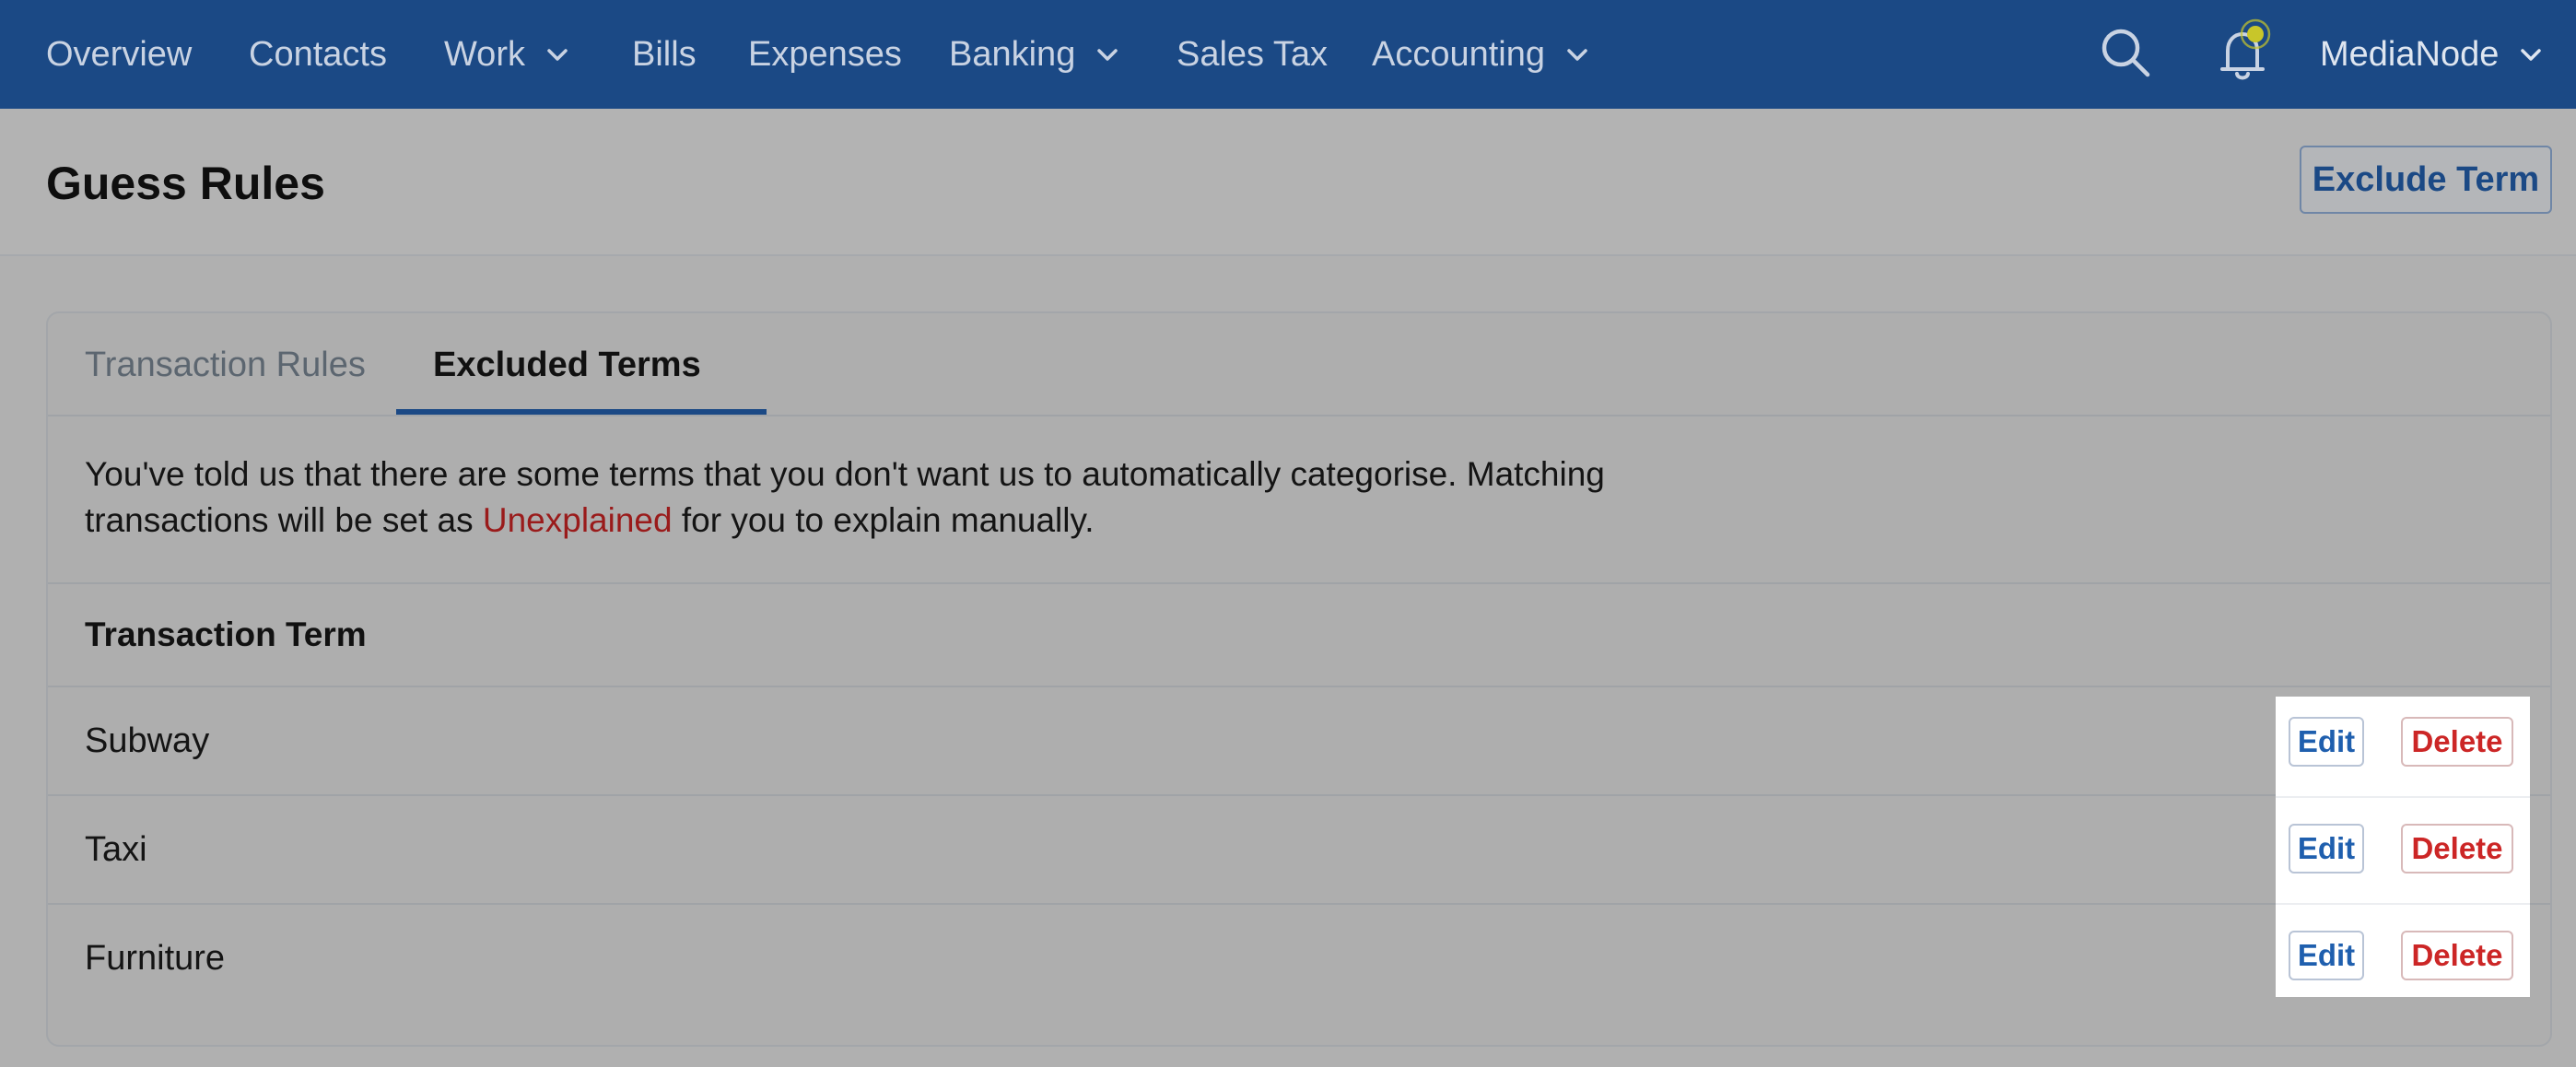 The height and width of the screenshot is (1067, 2576). What do you see at coordinates (226, 634) in the screenshot?
I see `column-header-transaction-term: Transaction Term` at bounding box center [226, 634].